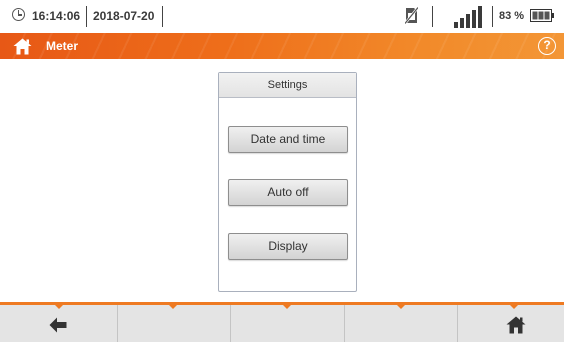 This screenshot has width=564, height=342. I want to click on no-sim-icon, so click(411, 15).